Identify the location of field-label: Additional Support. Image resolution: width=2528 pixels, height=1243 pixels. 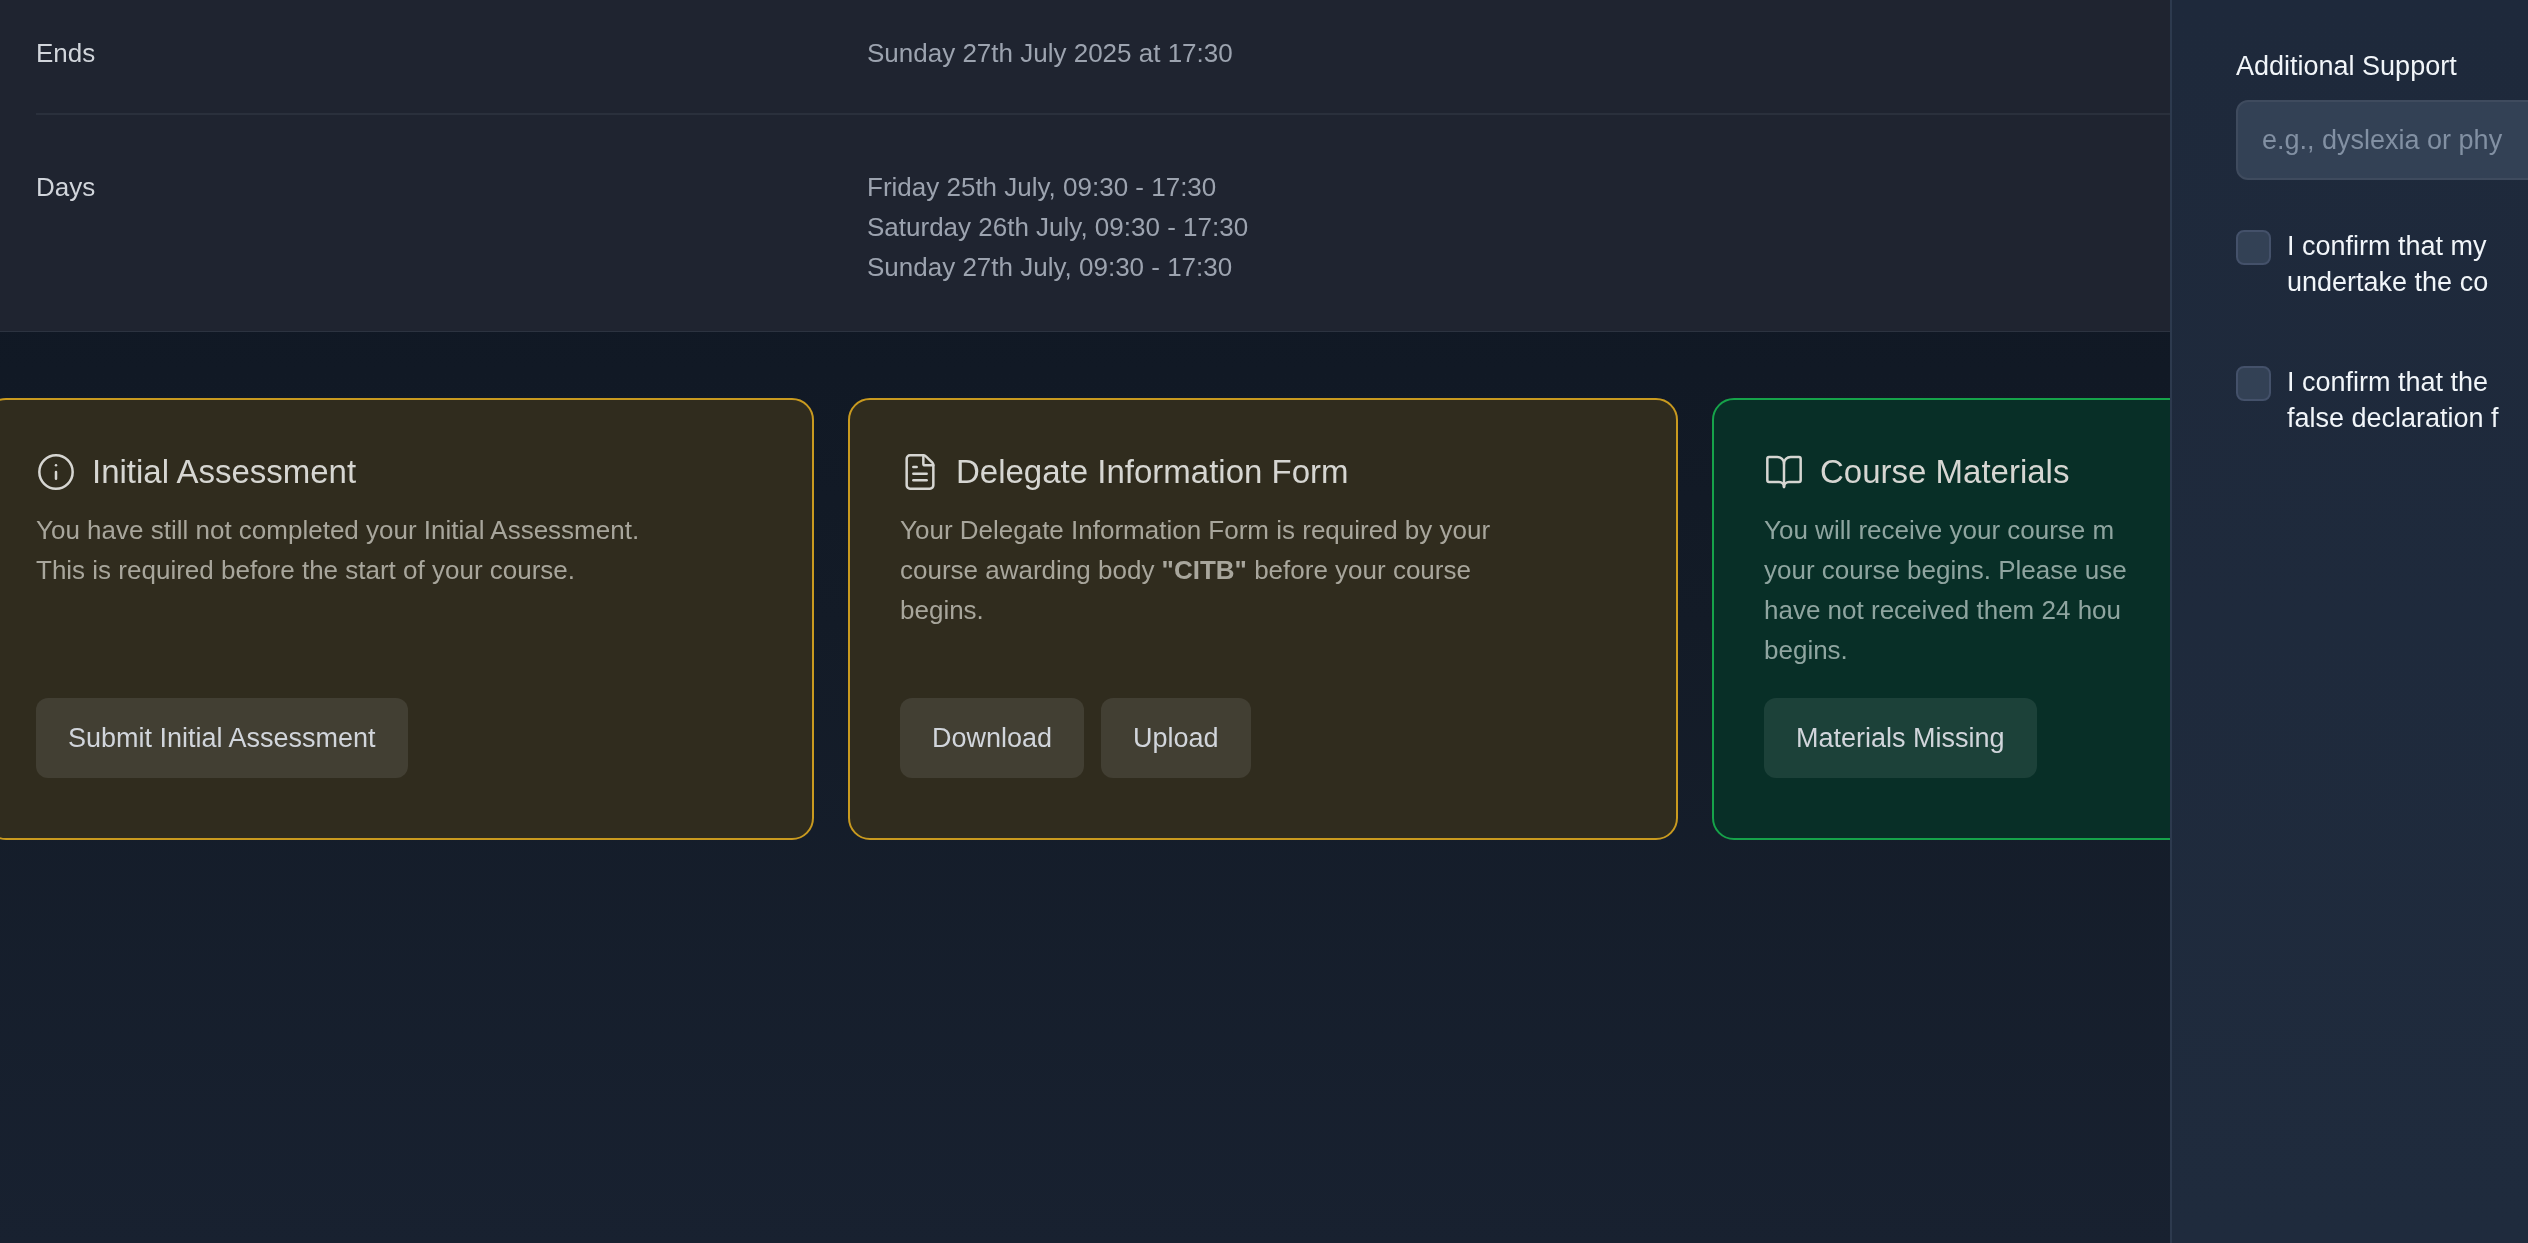
(2347, 66).